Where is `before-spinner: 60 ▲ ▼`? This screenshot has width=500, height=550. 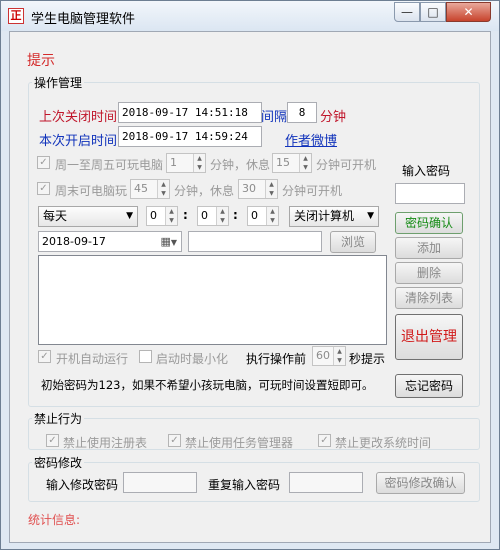 before-spinner: 60 ▲ ▼ is located at coordinates (329, 356).